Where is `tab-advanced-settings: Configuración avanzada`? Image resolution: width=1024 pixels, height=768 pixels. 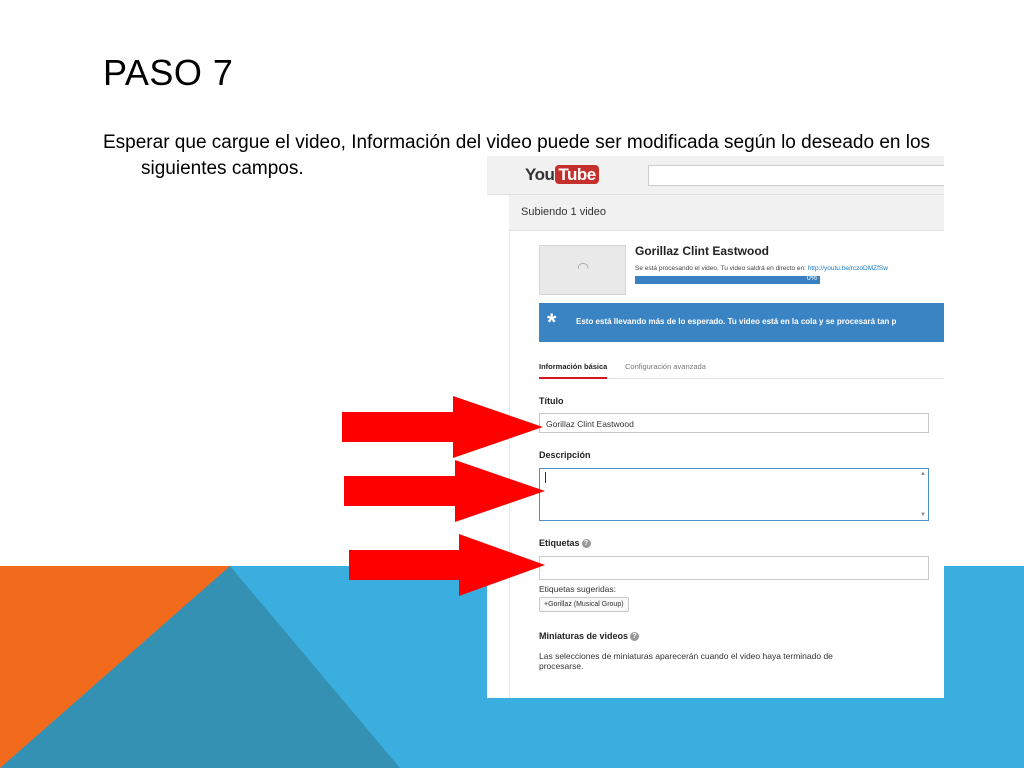
tab-advanced-settings: Configuración avanzada is located at coordinates (665, 366).